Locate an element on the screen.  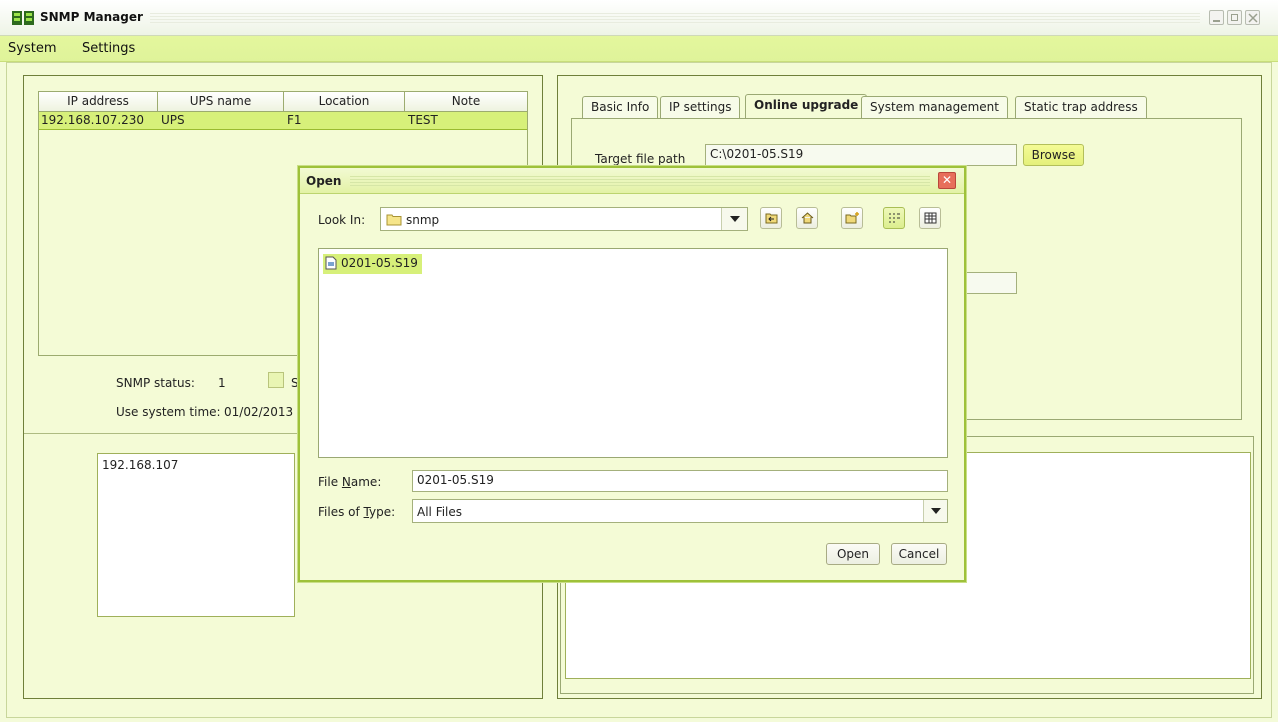
use-system-time-label: Use system time: is located at coordinates (168, 412).